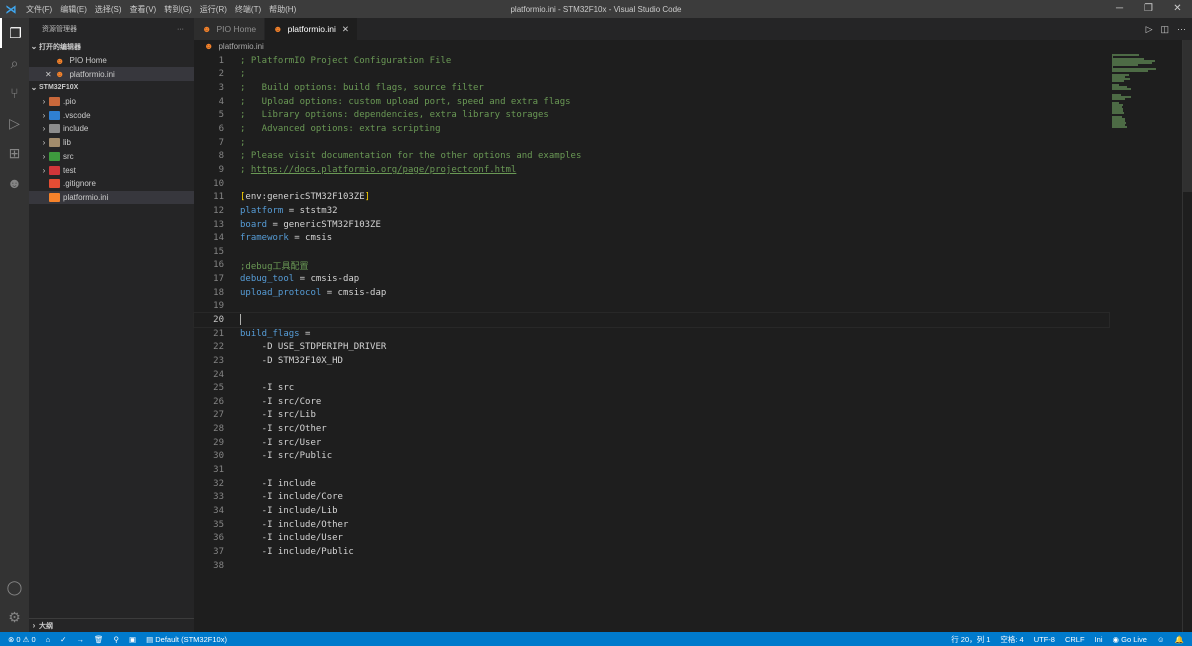  I want to click on code-line: 27 -I src/Lib, so click(651, 416).